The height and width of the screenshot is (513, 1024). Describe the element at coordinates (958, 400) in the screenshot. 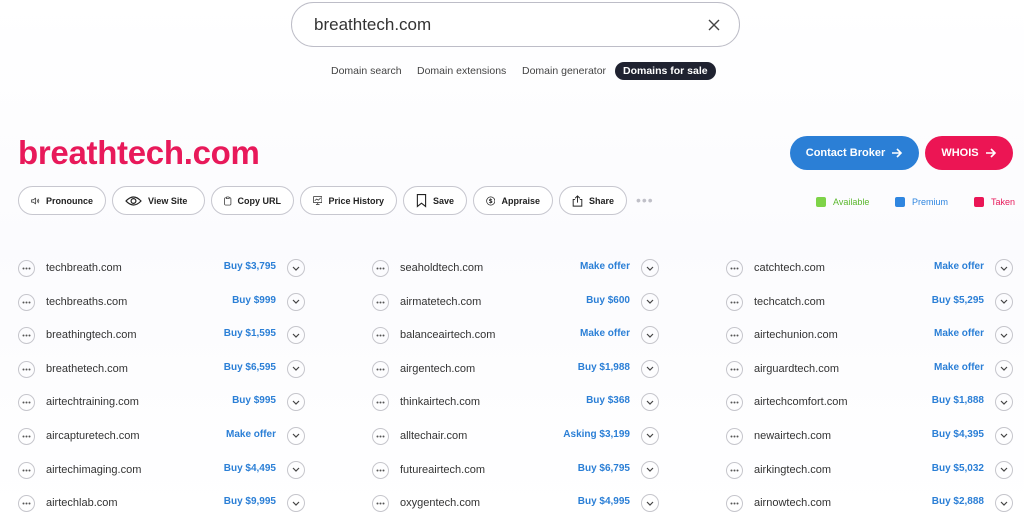

I see `price-link: Buy $1,888` at that location.